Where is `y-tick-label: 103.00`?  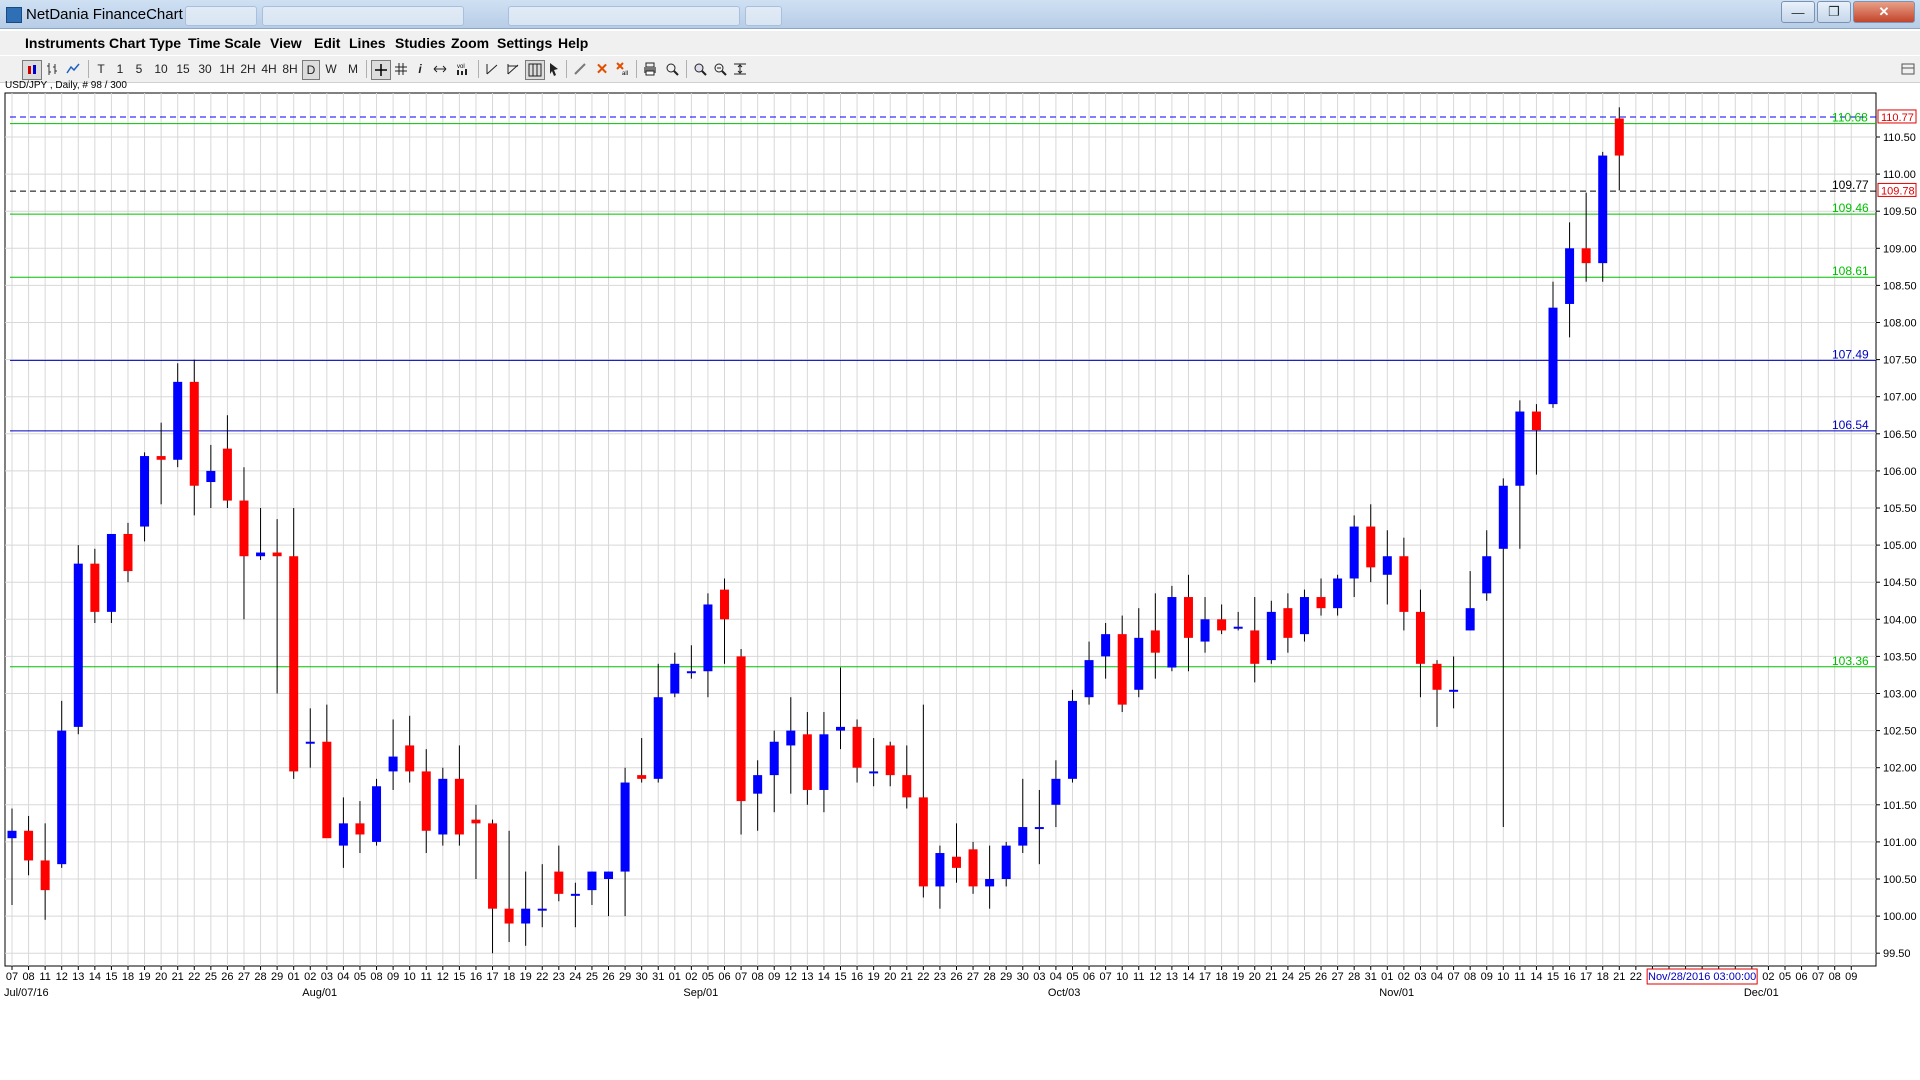 y-tick-label: 103.00 is located at coordinates (1900, 695).